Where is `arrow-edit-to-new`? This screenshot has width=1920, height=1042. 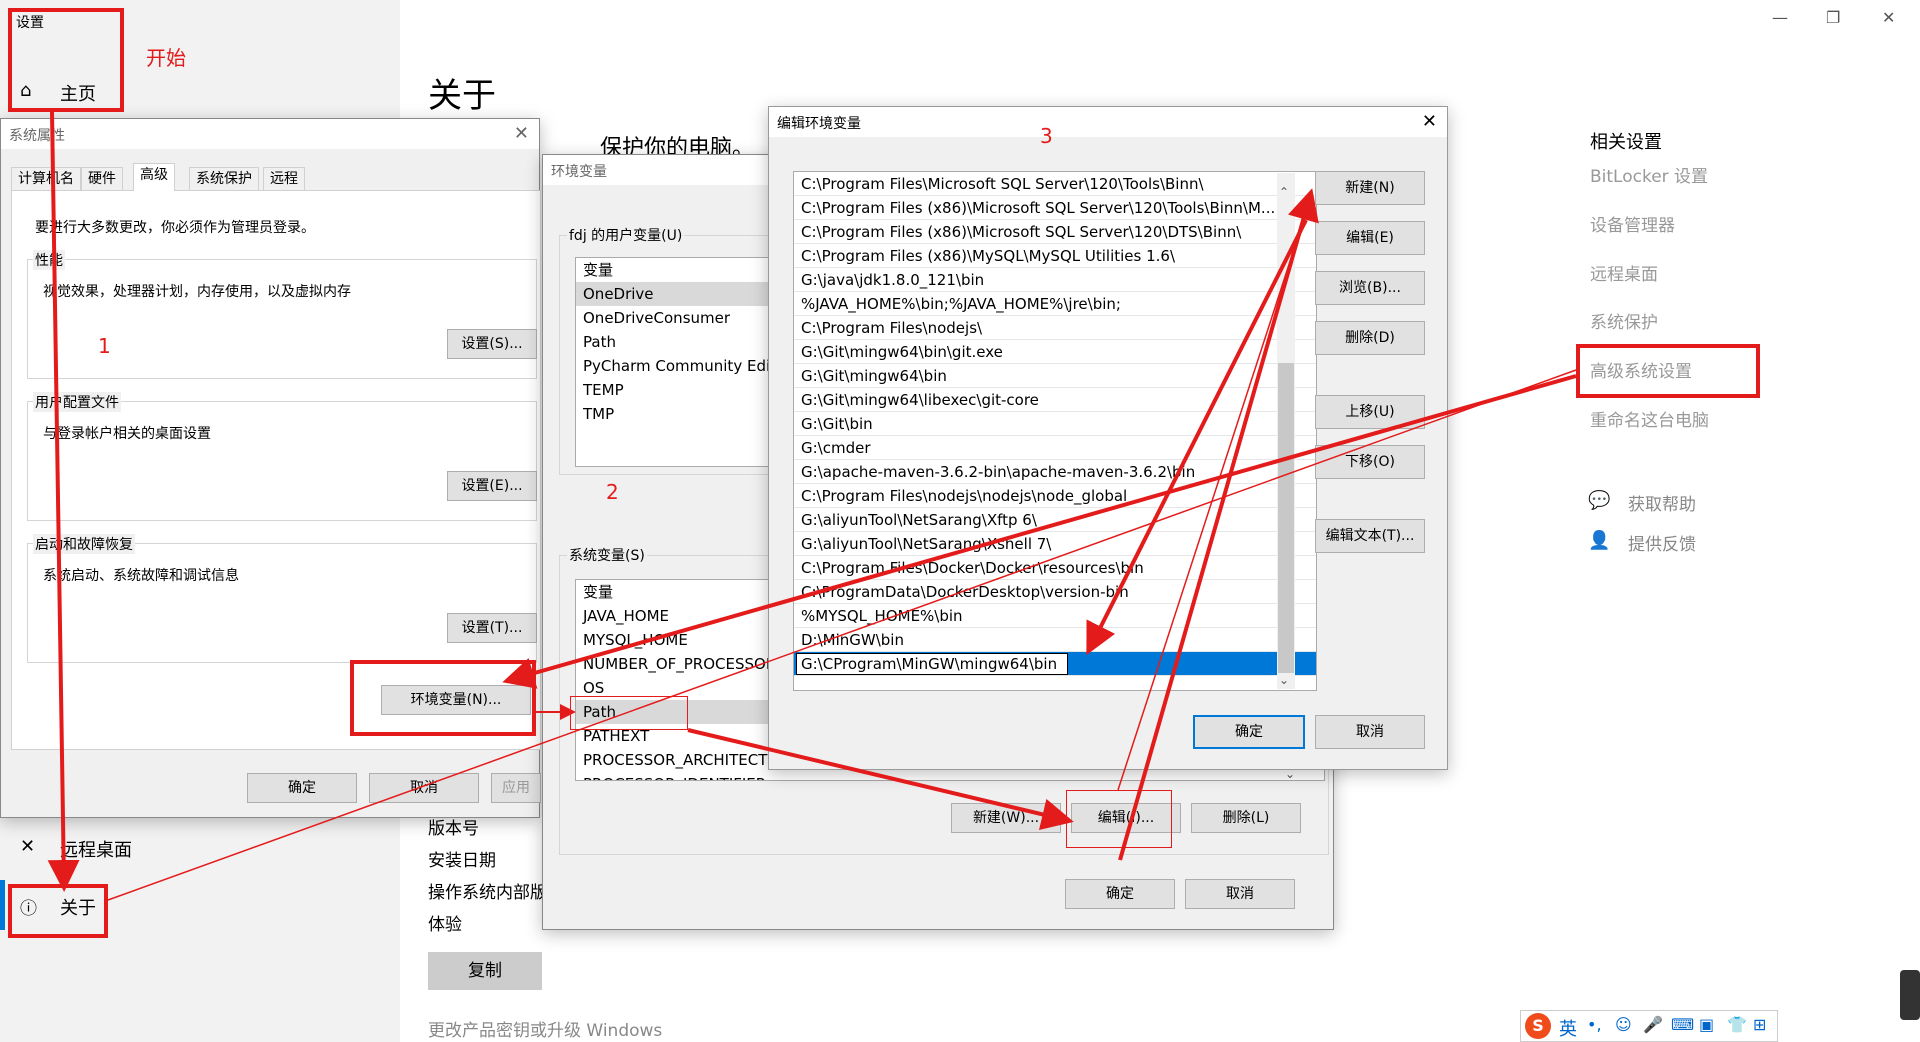 arrow-edit-to-new is located at coordinates (1215, 494).